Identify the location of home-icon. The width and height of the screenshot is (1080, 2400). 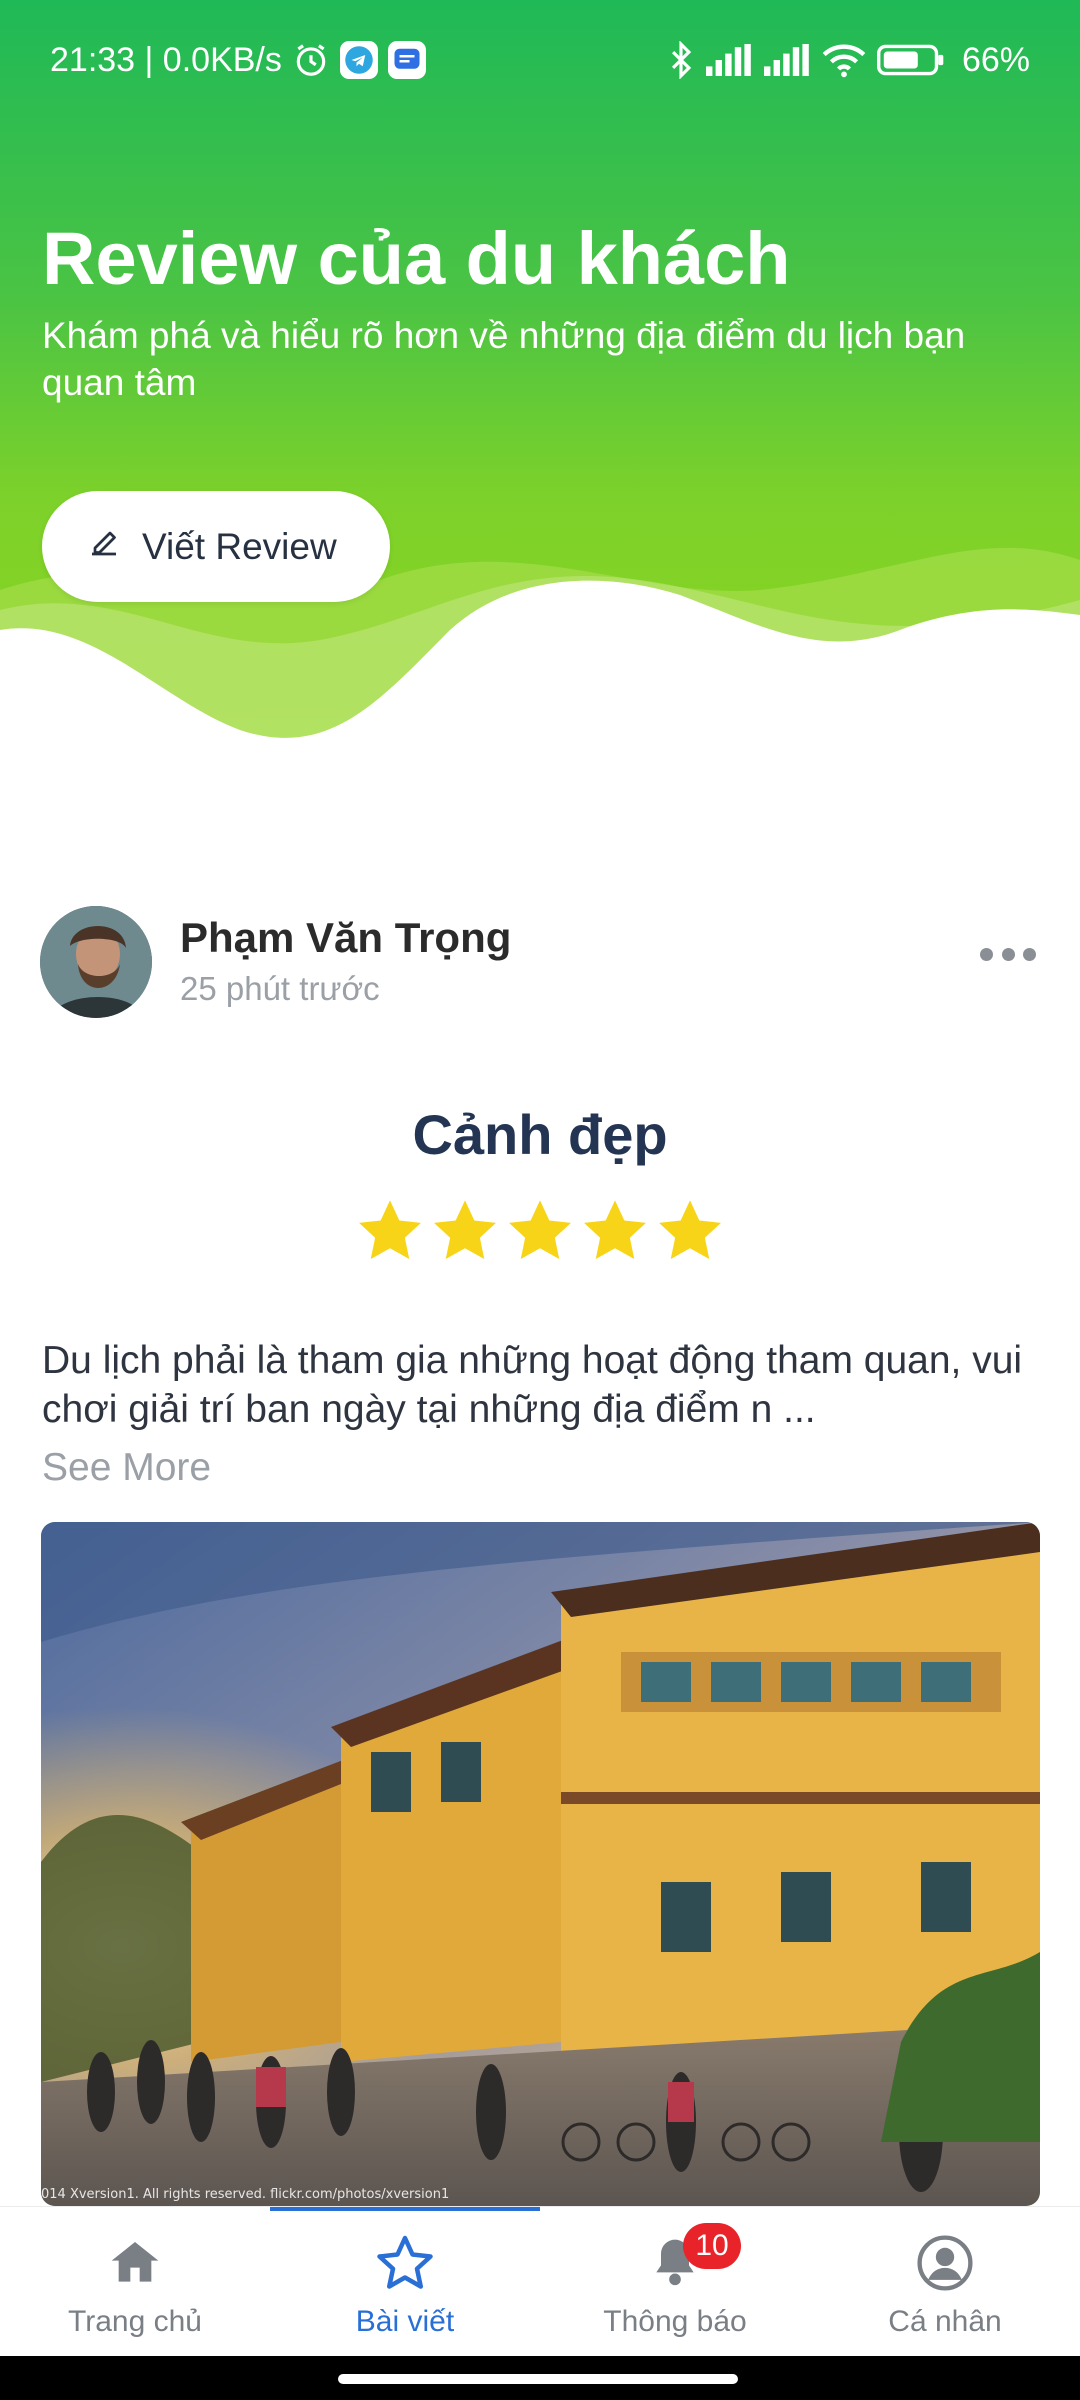
(135, 2263).